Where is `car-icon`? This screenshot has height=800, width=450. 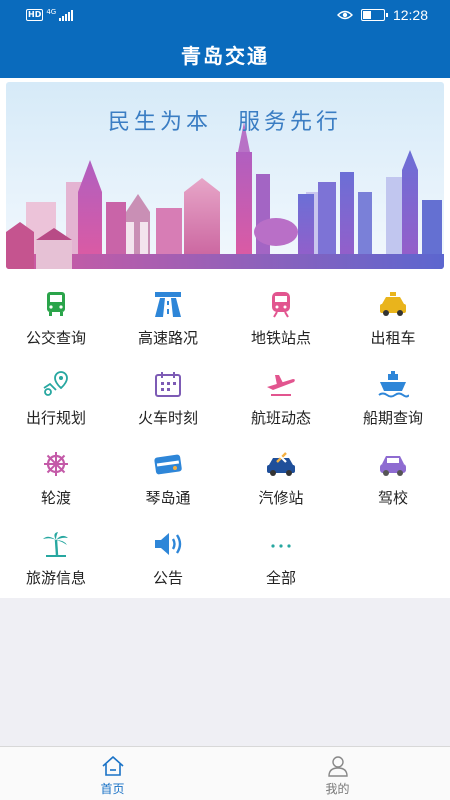
car-icon is located at coordinates (393, 464).